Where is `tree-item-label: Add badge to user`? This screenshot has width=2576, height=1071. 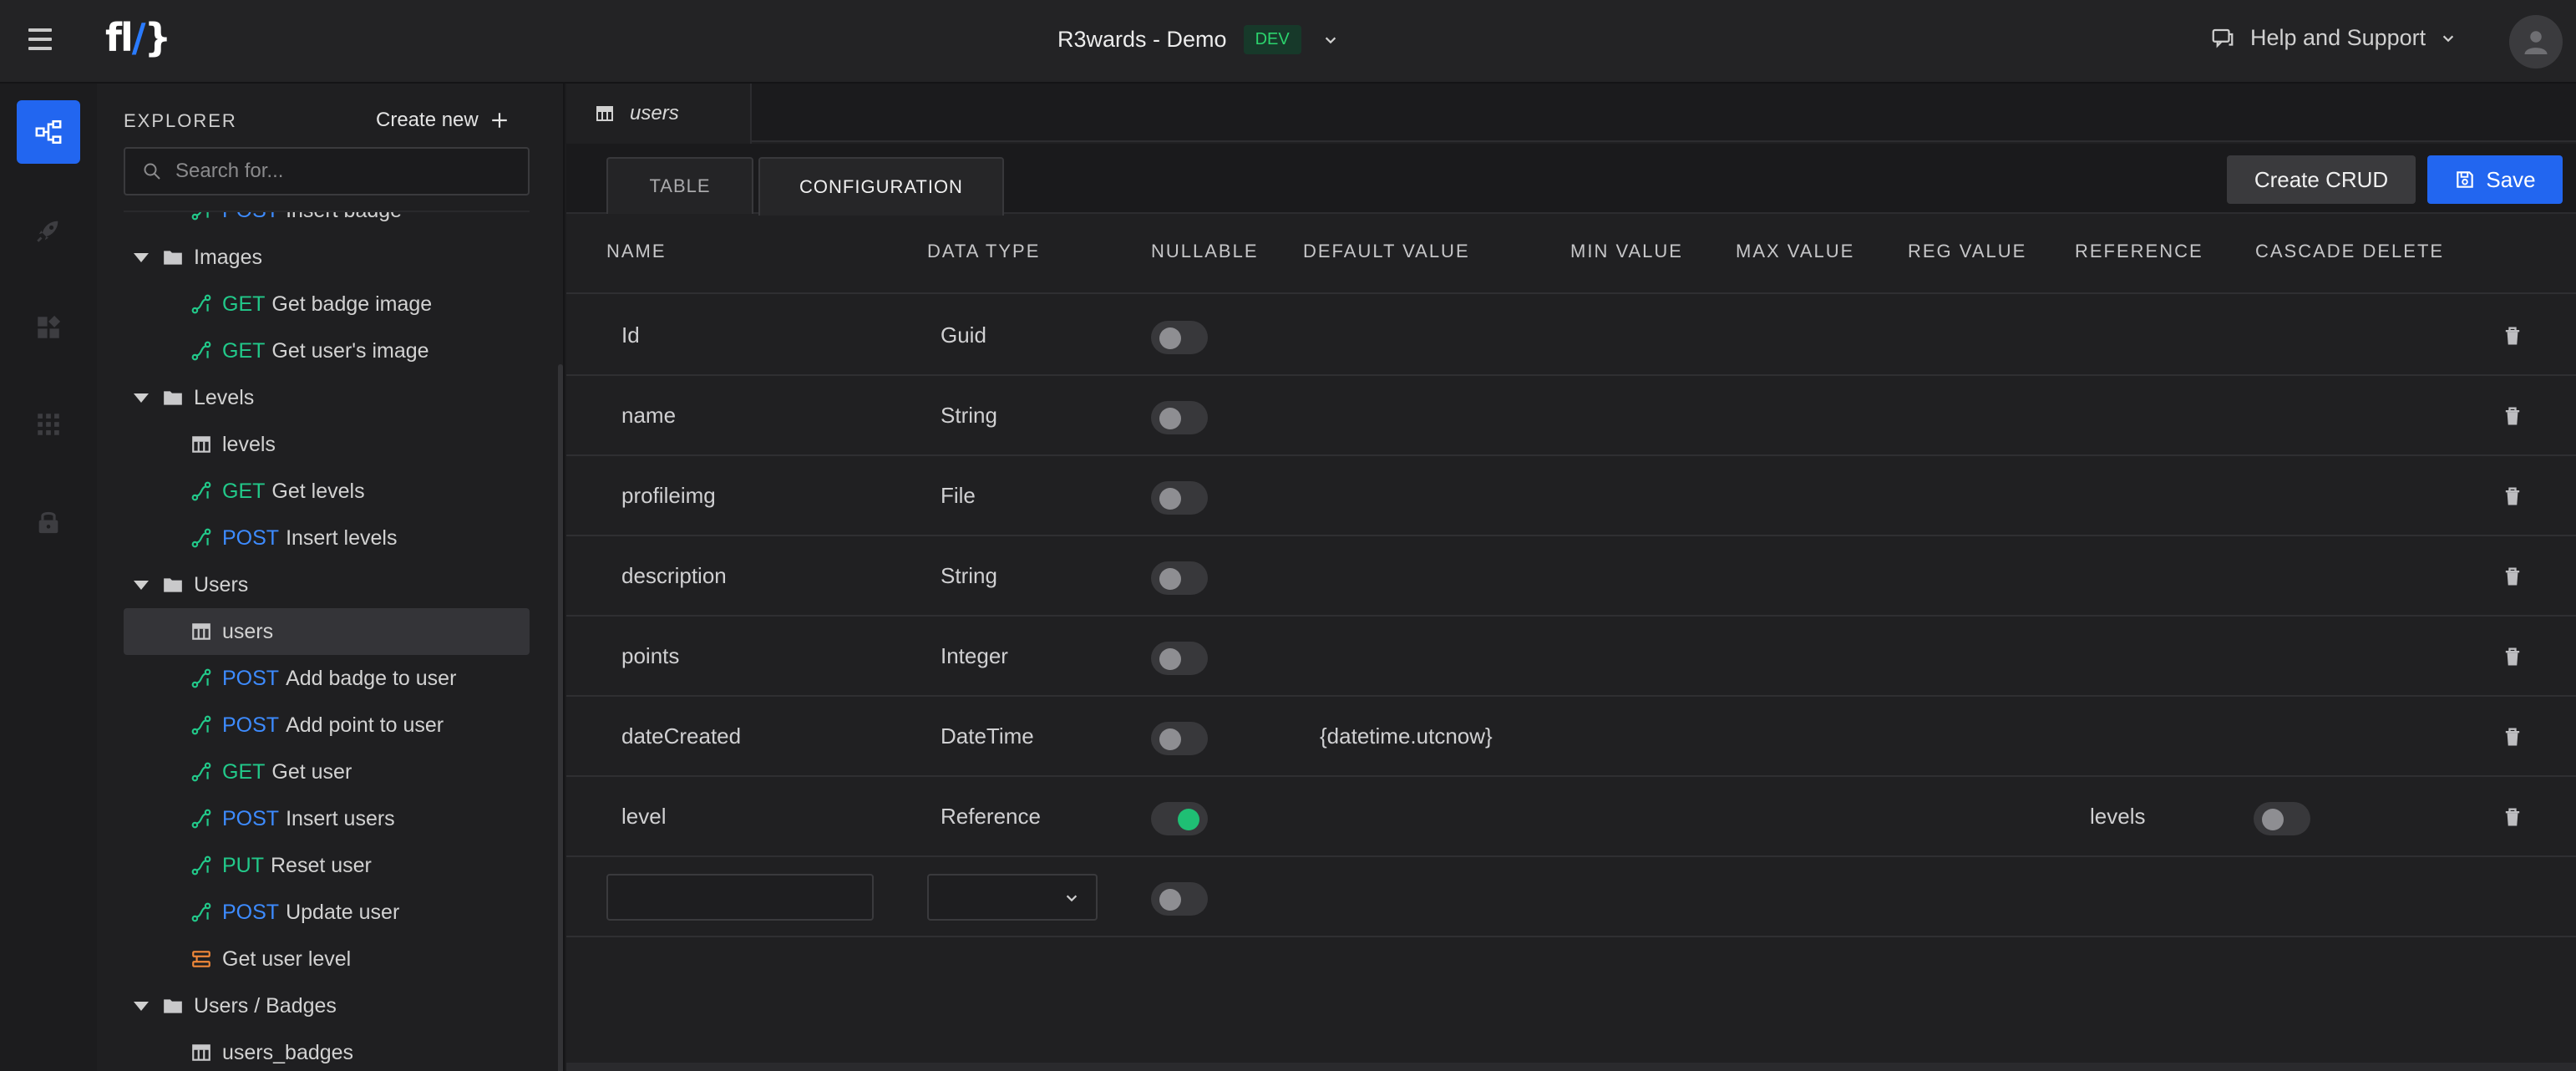 tree-item-label: Add badge to user is located at coordinates (371, 678).